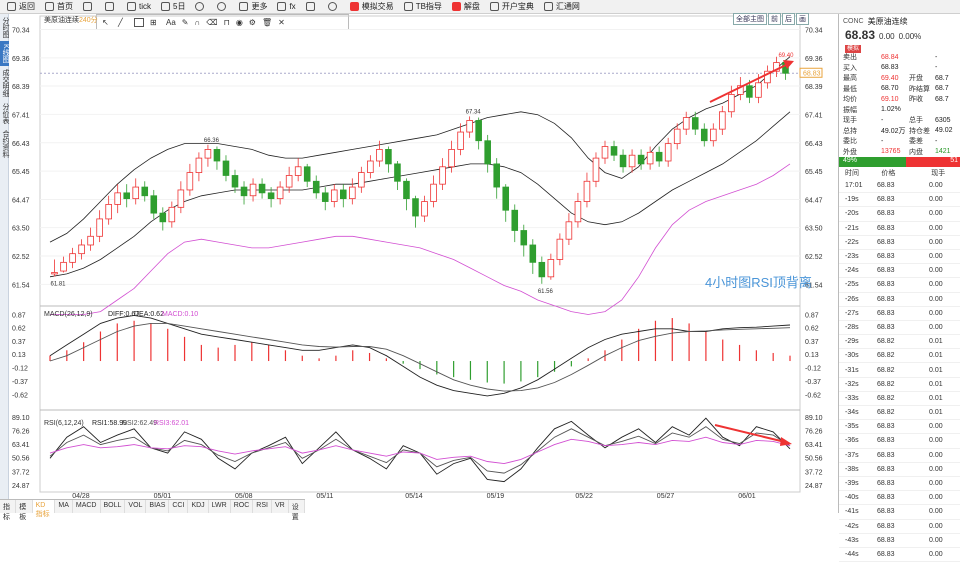 The image size is (960, 562). What do you see at coordinates (420, 357) in the screenshot?
I see `macd-dea-line` at bounding box center [420, 357].